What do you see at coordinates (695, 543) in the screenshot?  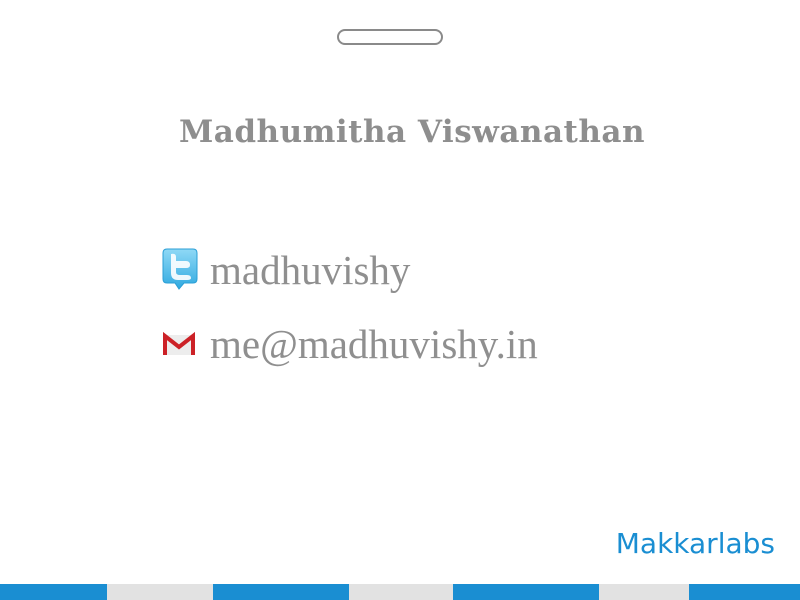 I see `brand-logo-text: Makkarlabs` at bounding box center [695, 543].